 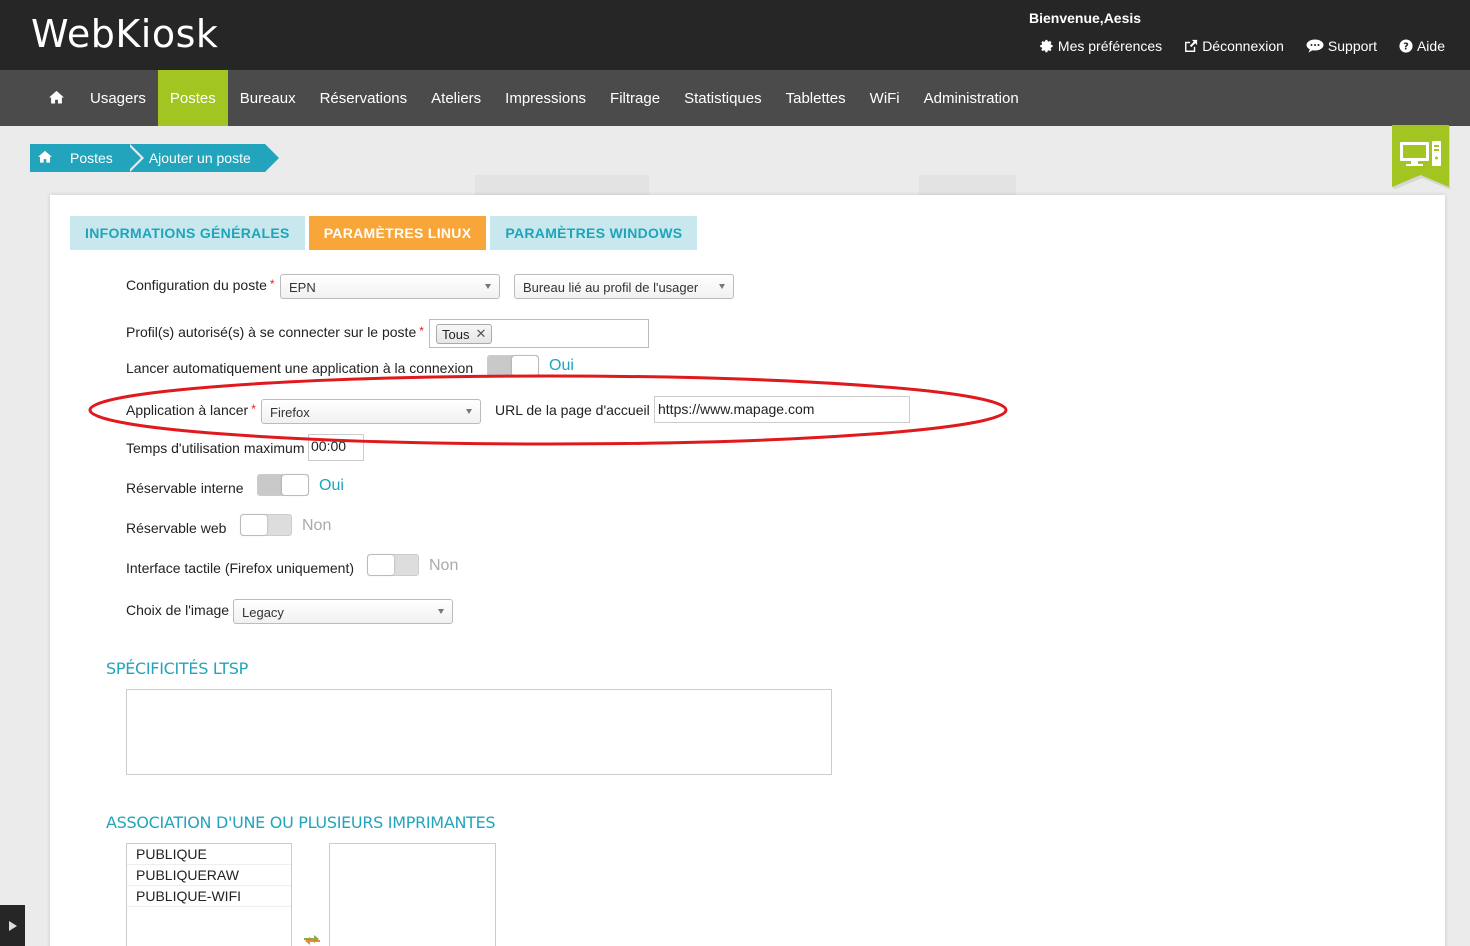 What do you see at coordinates (364, 98) in the screenshot?
I see `nav-item-reservations: Réservations` at bounding box center [364, 98].